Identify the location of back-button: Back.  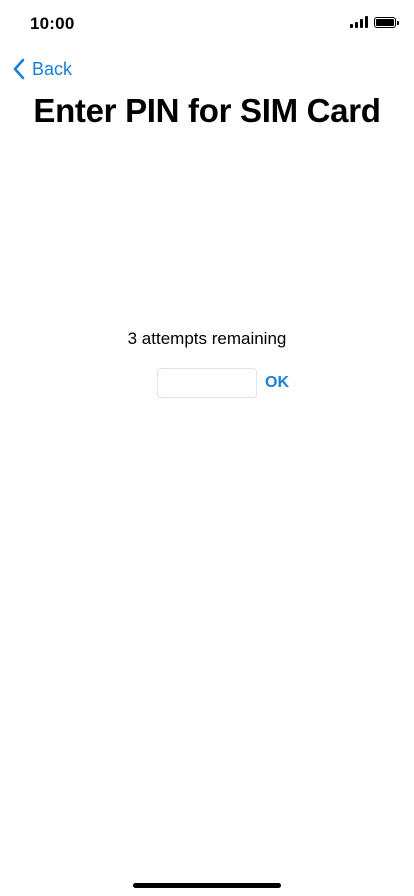
(42, 69).